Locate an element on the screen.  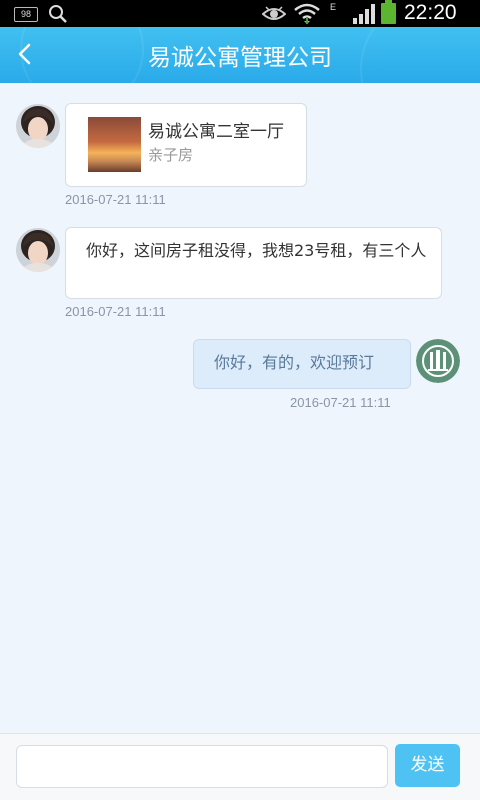
message-input-bar: 发送 is located at coordinates (240, 766).